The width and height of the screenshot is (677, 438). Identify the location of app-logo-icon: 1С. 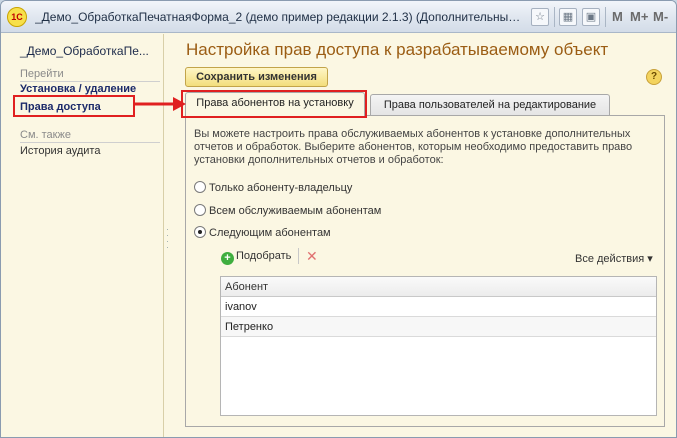
(17, 17).